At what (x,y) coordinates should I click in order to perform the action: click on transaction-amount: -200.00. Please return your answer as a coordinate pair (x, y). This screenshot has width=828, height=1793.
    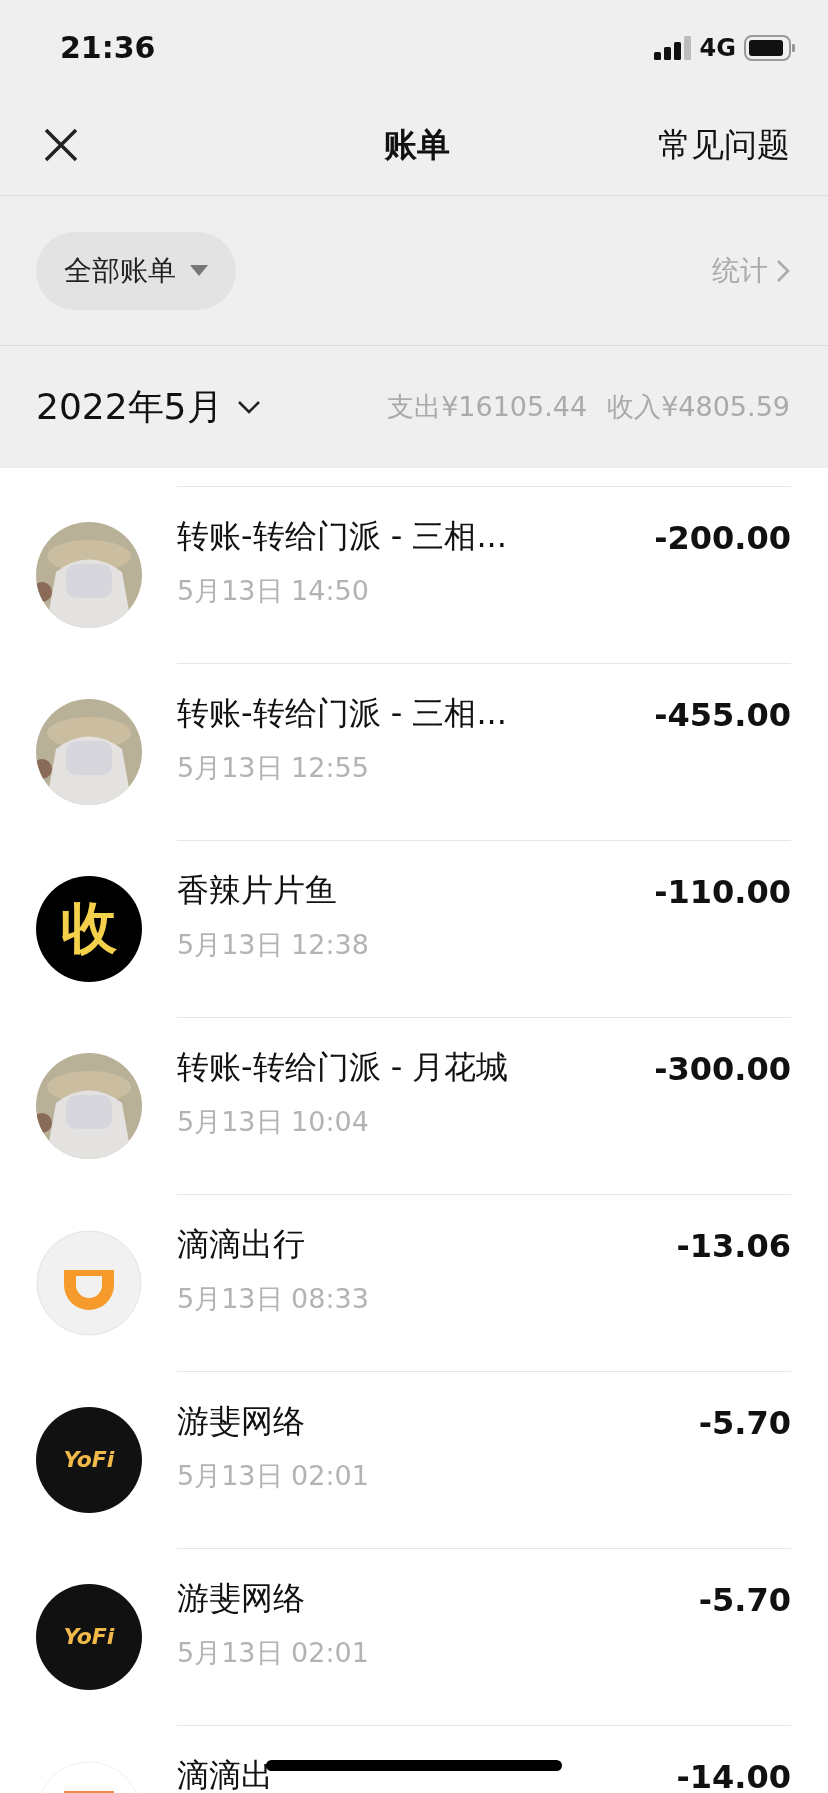
    Looking at the image, I should click on (722, 538).